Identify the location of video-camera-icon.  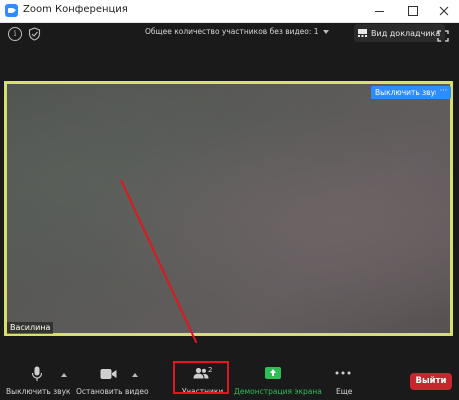
(108, 374).